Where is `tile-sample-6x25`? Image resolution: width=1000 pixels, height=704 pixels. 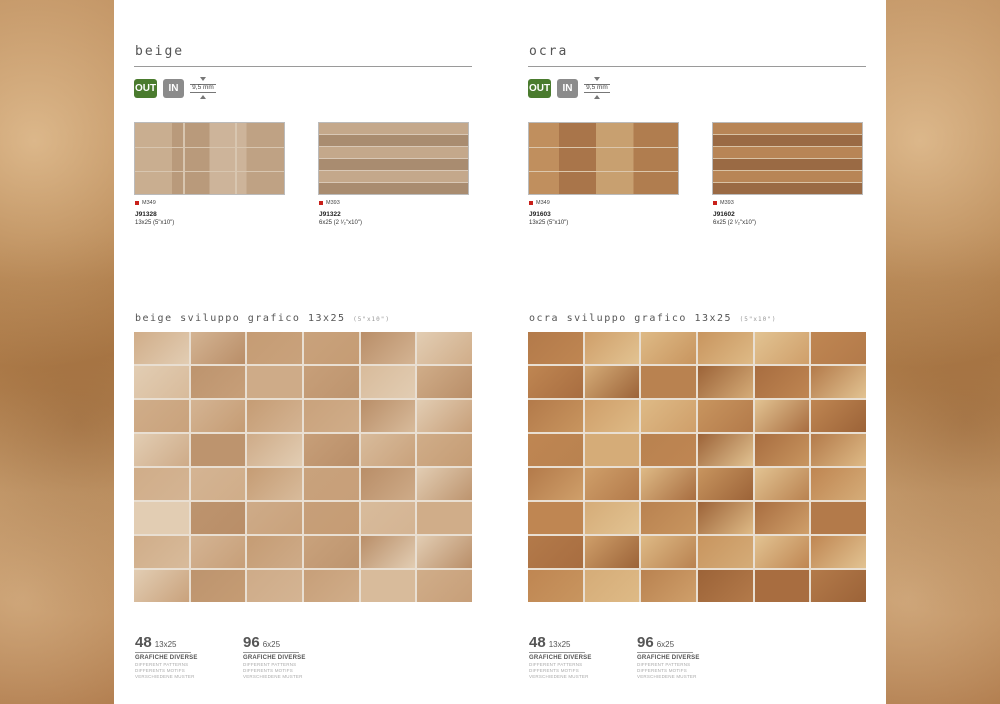
tile-sample-6x25 is located at coordinates (393, 158).